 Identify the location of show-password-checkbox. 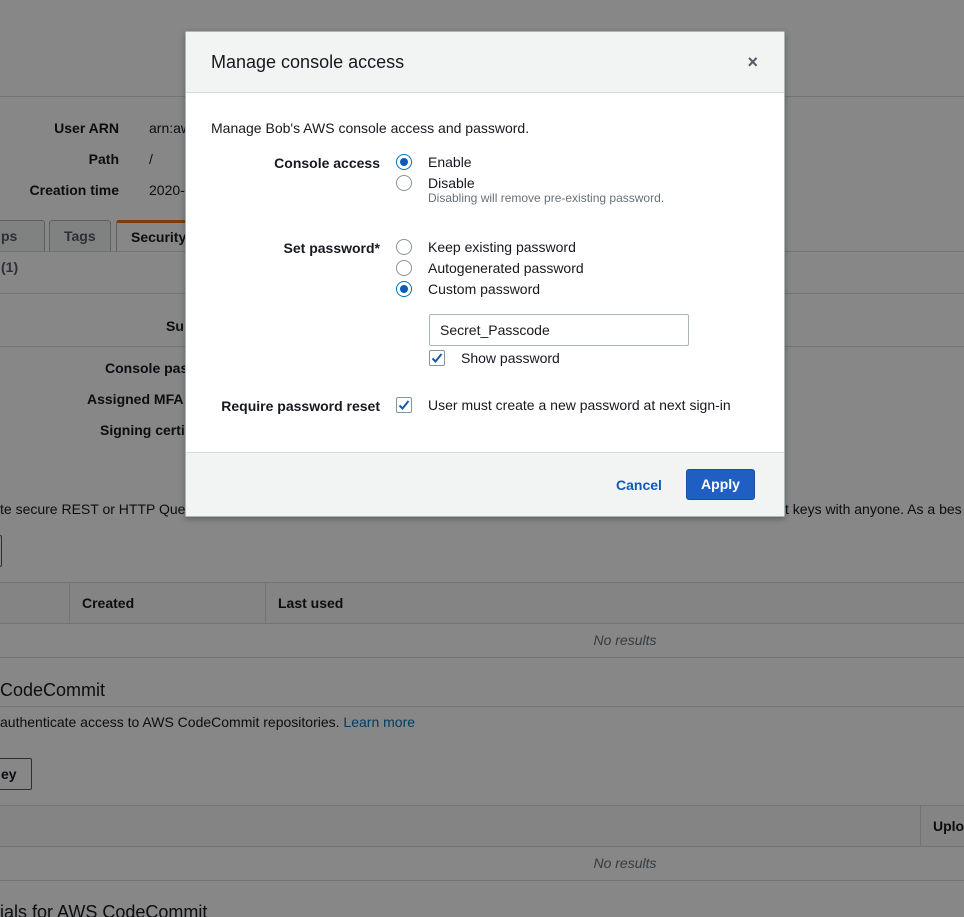
(437, 358).